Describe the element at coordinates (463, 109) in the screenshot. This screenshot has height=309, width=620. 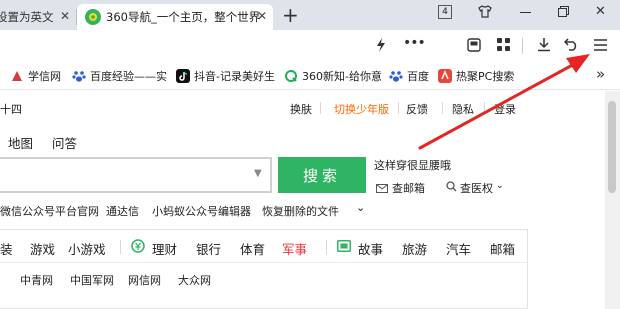
I see `privacy-link: 隐私` at that location.